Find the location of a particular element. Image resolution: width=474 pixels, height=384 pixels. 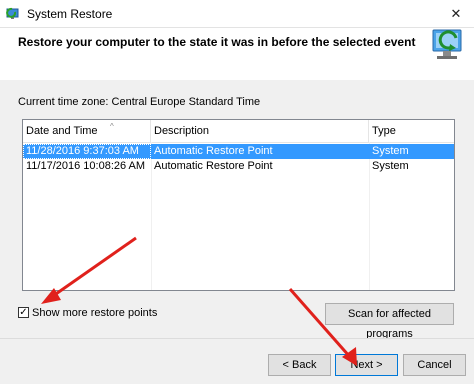

title-bar: System Restore ✕ is located at coordinates (237, 14).